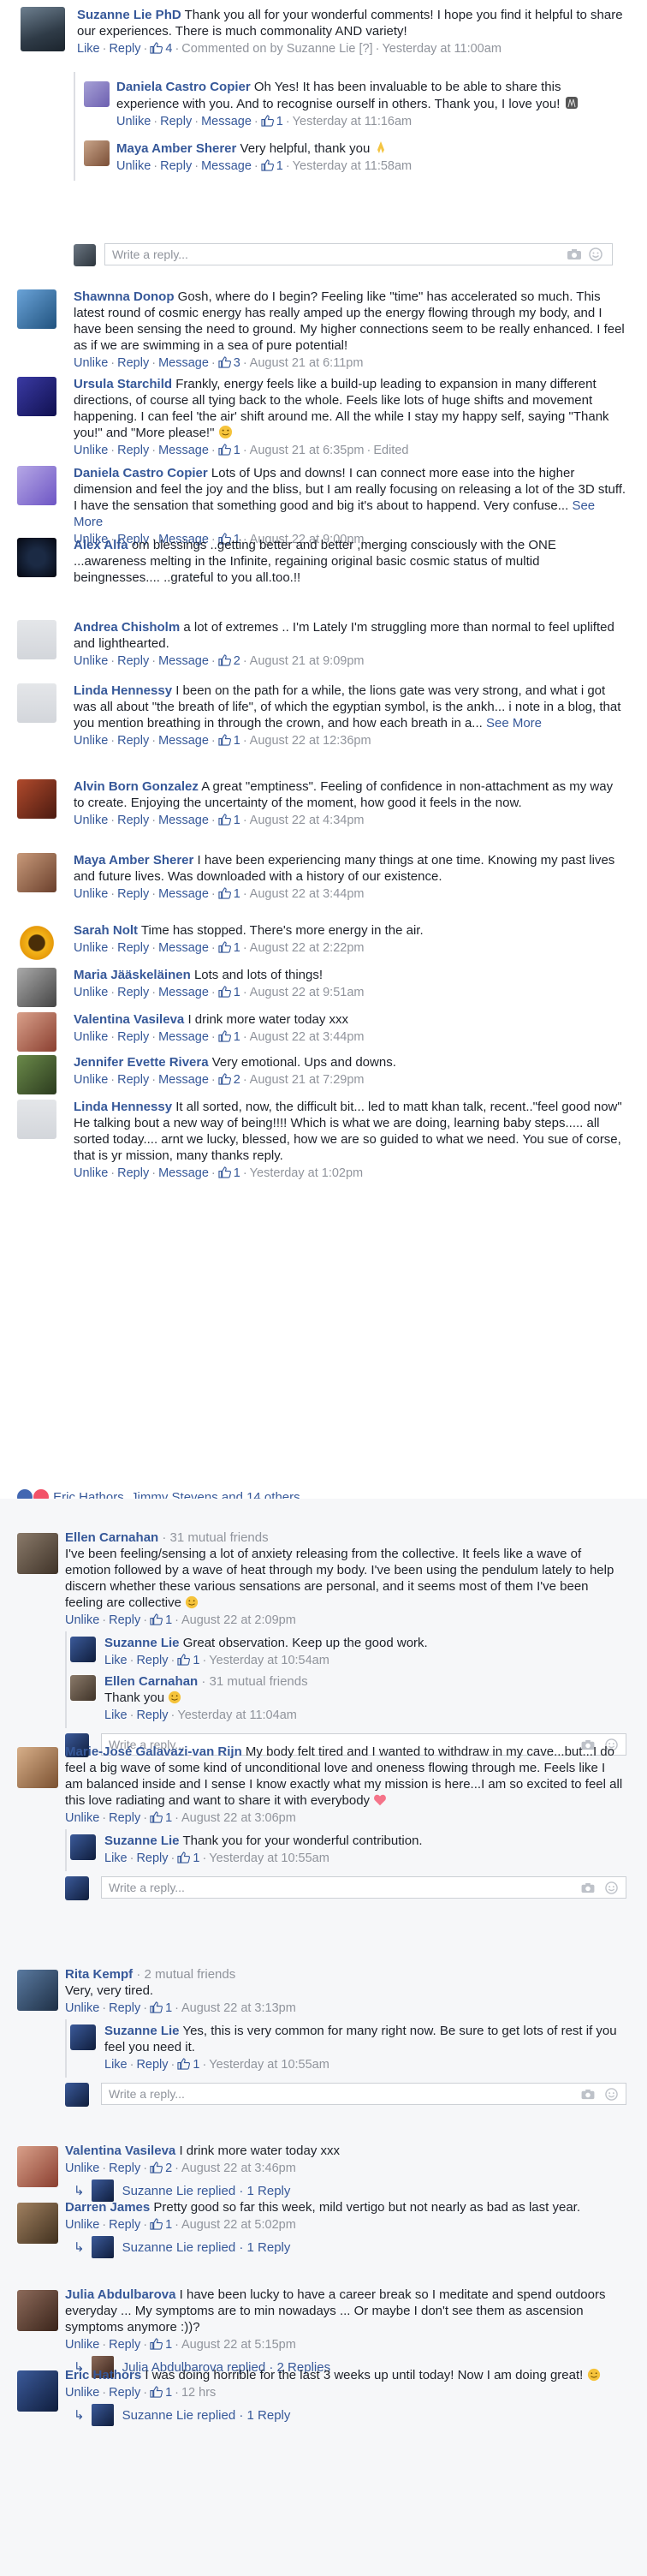 Image resolution: width=647 pixels, height=2576 pixels. Describe the element at coordinates (239, 2345) in the screenshot. I see `timestamp: August 22 at 5:15pm` at that location.